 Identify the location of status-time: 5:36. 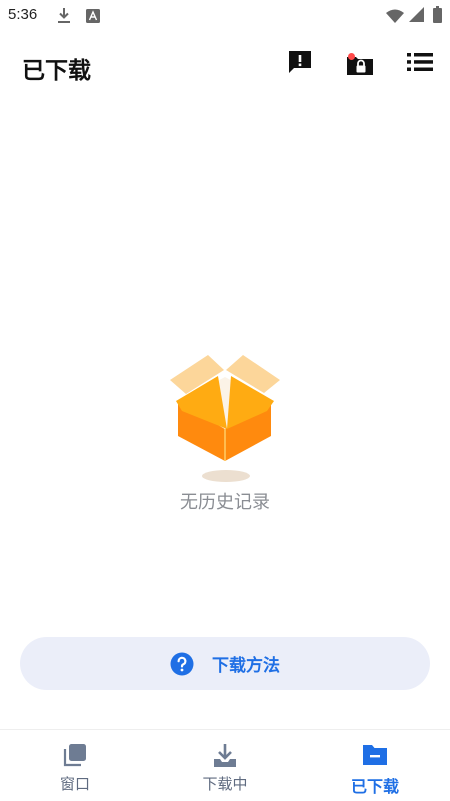
(23, 14).